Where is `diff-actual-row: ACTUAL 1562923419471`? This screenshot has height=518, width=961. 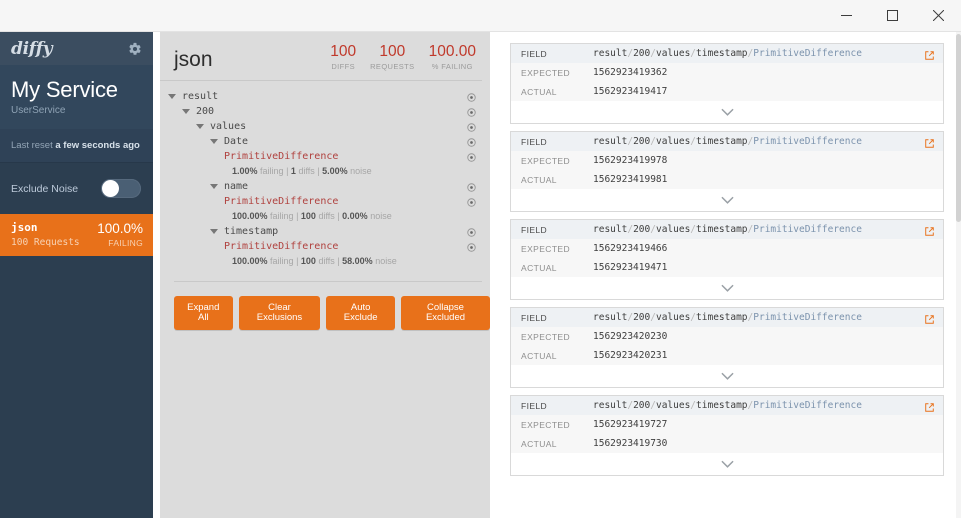
diff-actual-row: ACTUAL 1562923419471 is located at coordinates (727, 267).